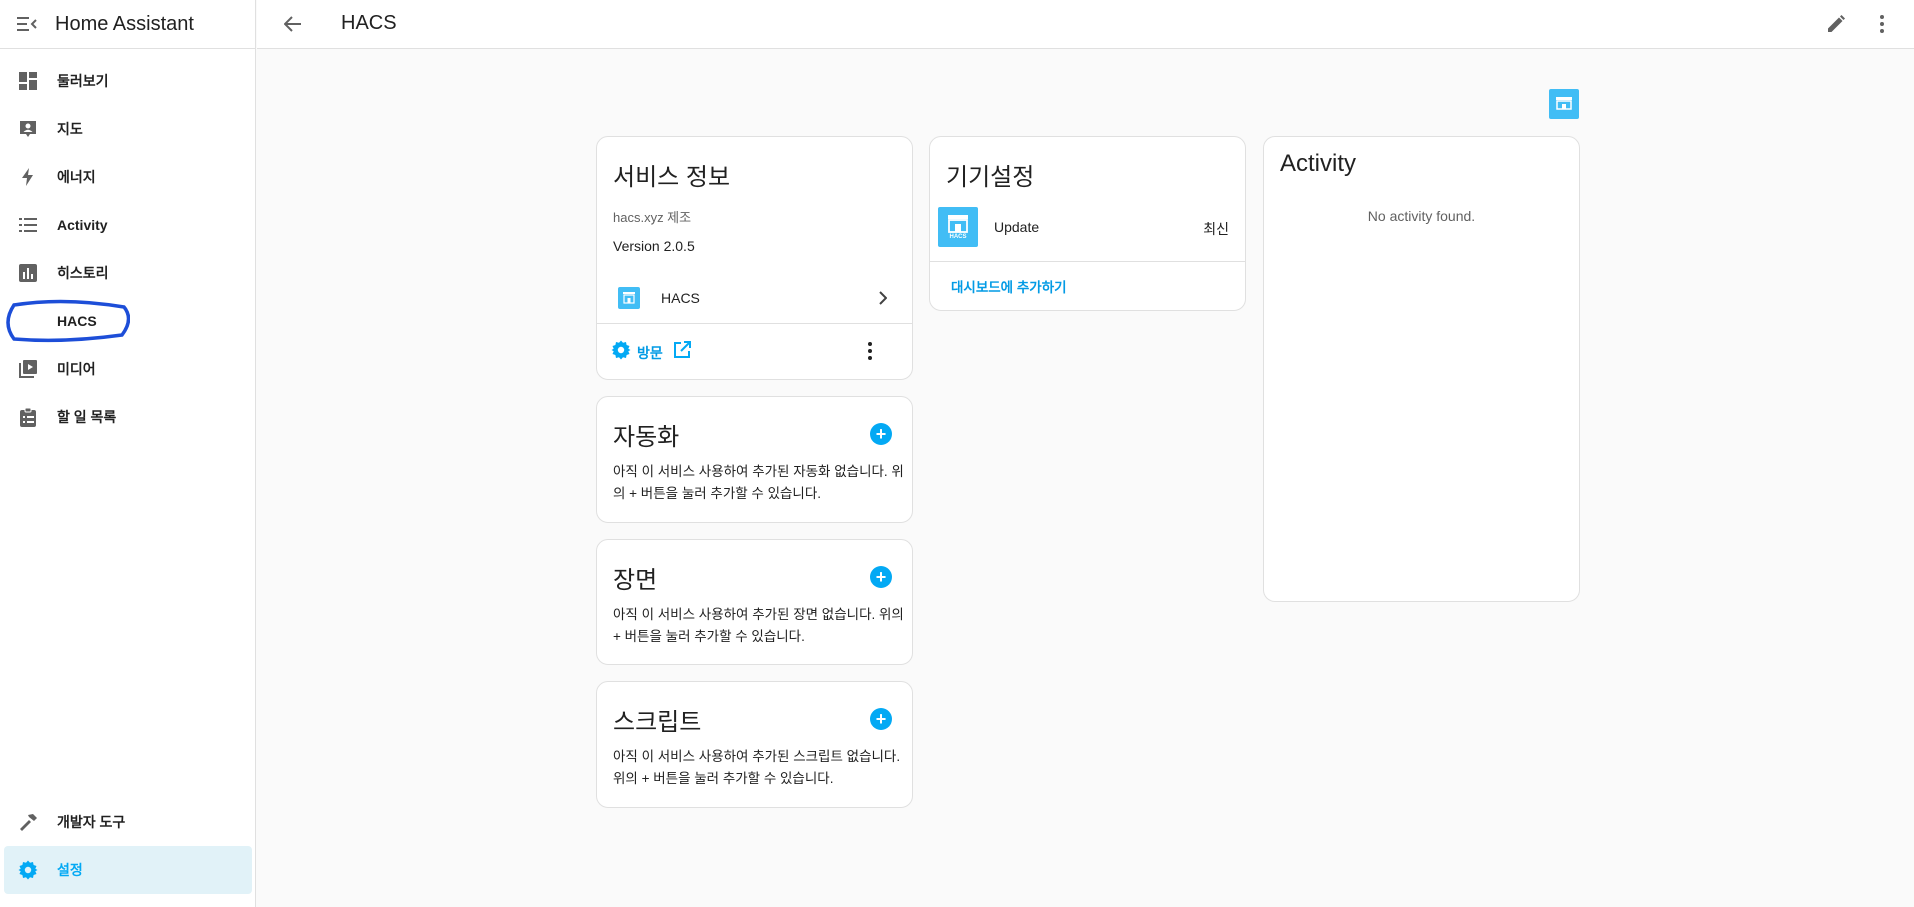 This screenshot has width=1914, height=907. What do you see at coordinates (128, 321) in the screenshot?
I see `sidebar-item-hacs: HACS` at bounding box center [128, 321].